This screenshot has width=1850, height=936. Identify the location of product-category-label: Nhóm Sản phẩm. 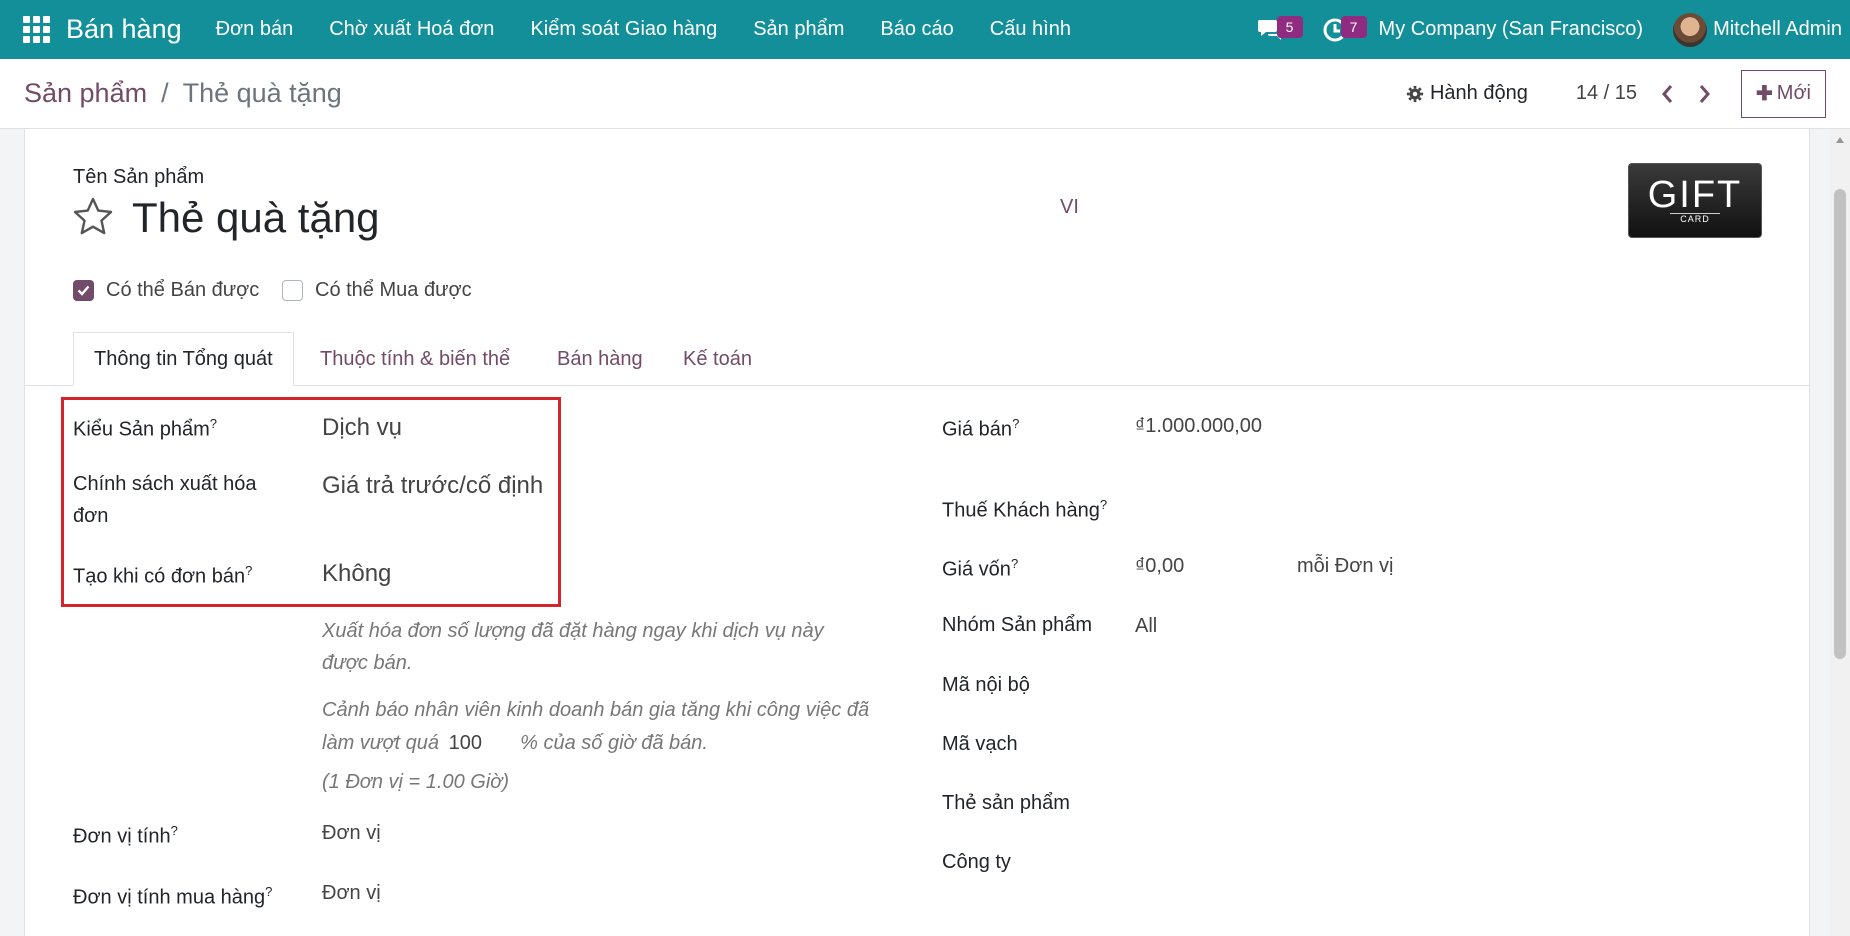
(1017, 625).